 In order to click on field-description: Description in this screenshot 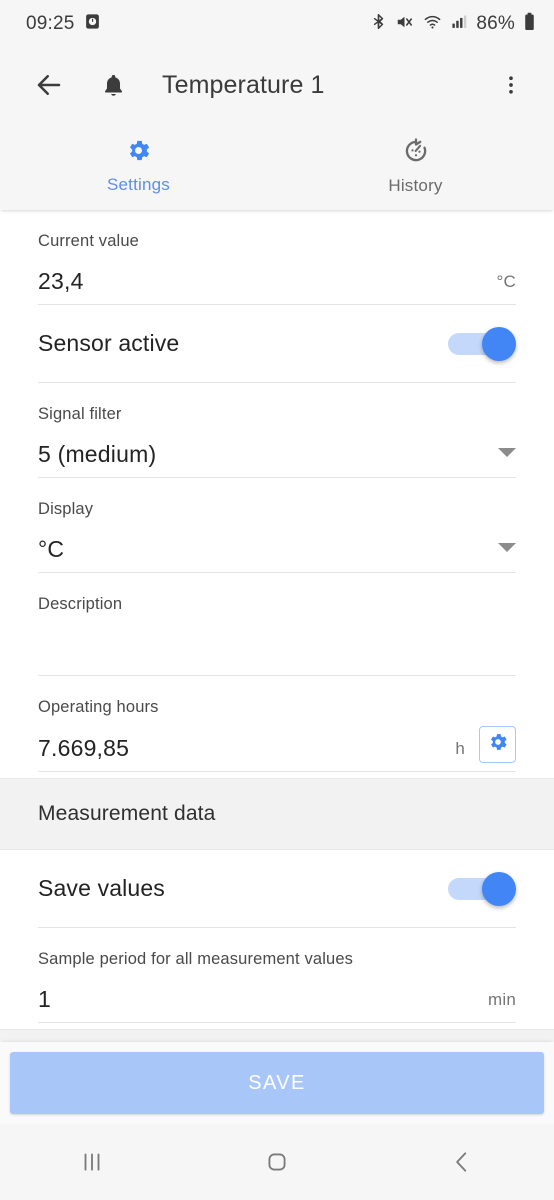, I will do `click(277, 624)`.